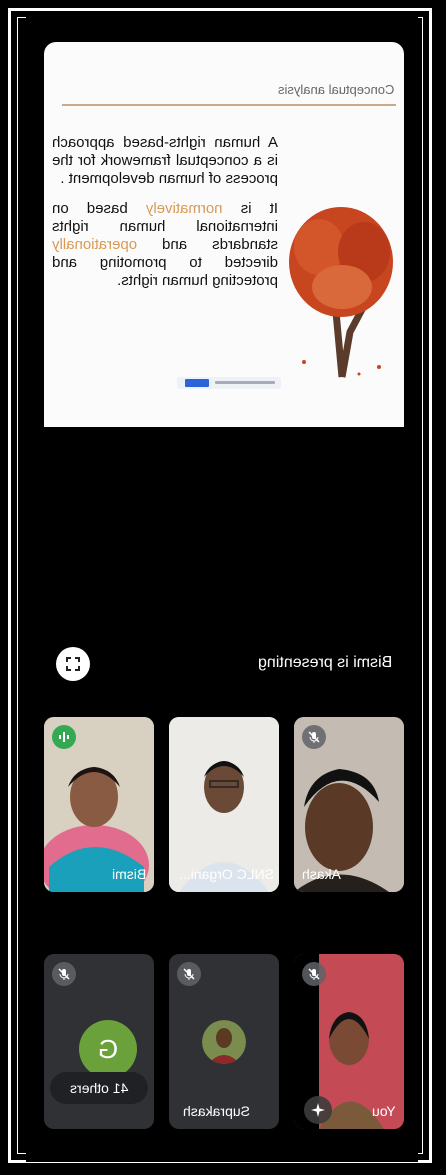 The width and height of the screenshot is (446, 1175). I want to click on fullscreen-button, so click(73, 664).